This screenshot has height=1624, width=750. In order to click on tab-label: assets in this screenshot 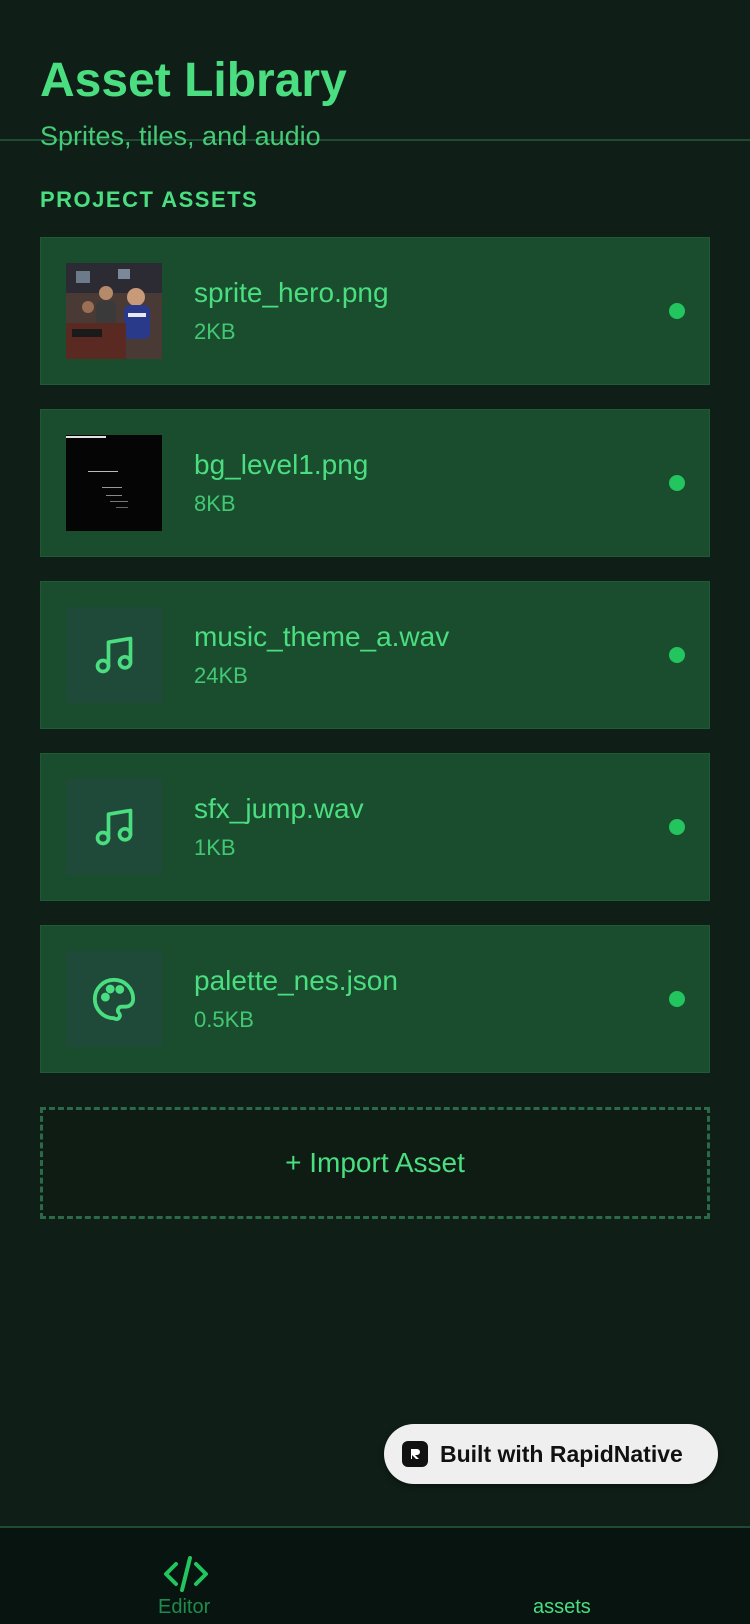, I will do `click(562, 1607)`.